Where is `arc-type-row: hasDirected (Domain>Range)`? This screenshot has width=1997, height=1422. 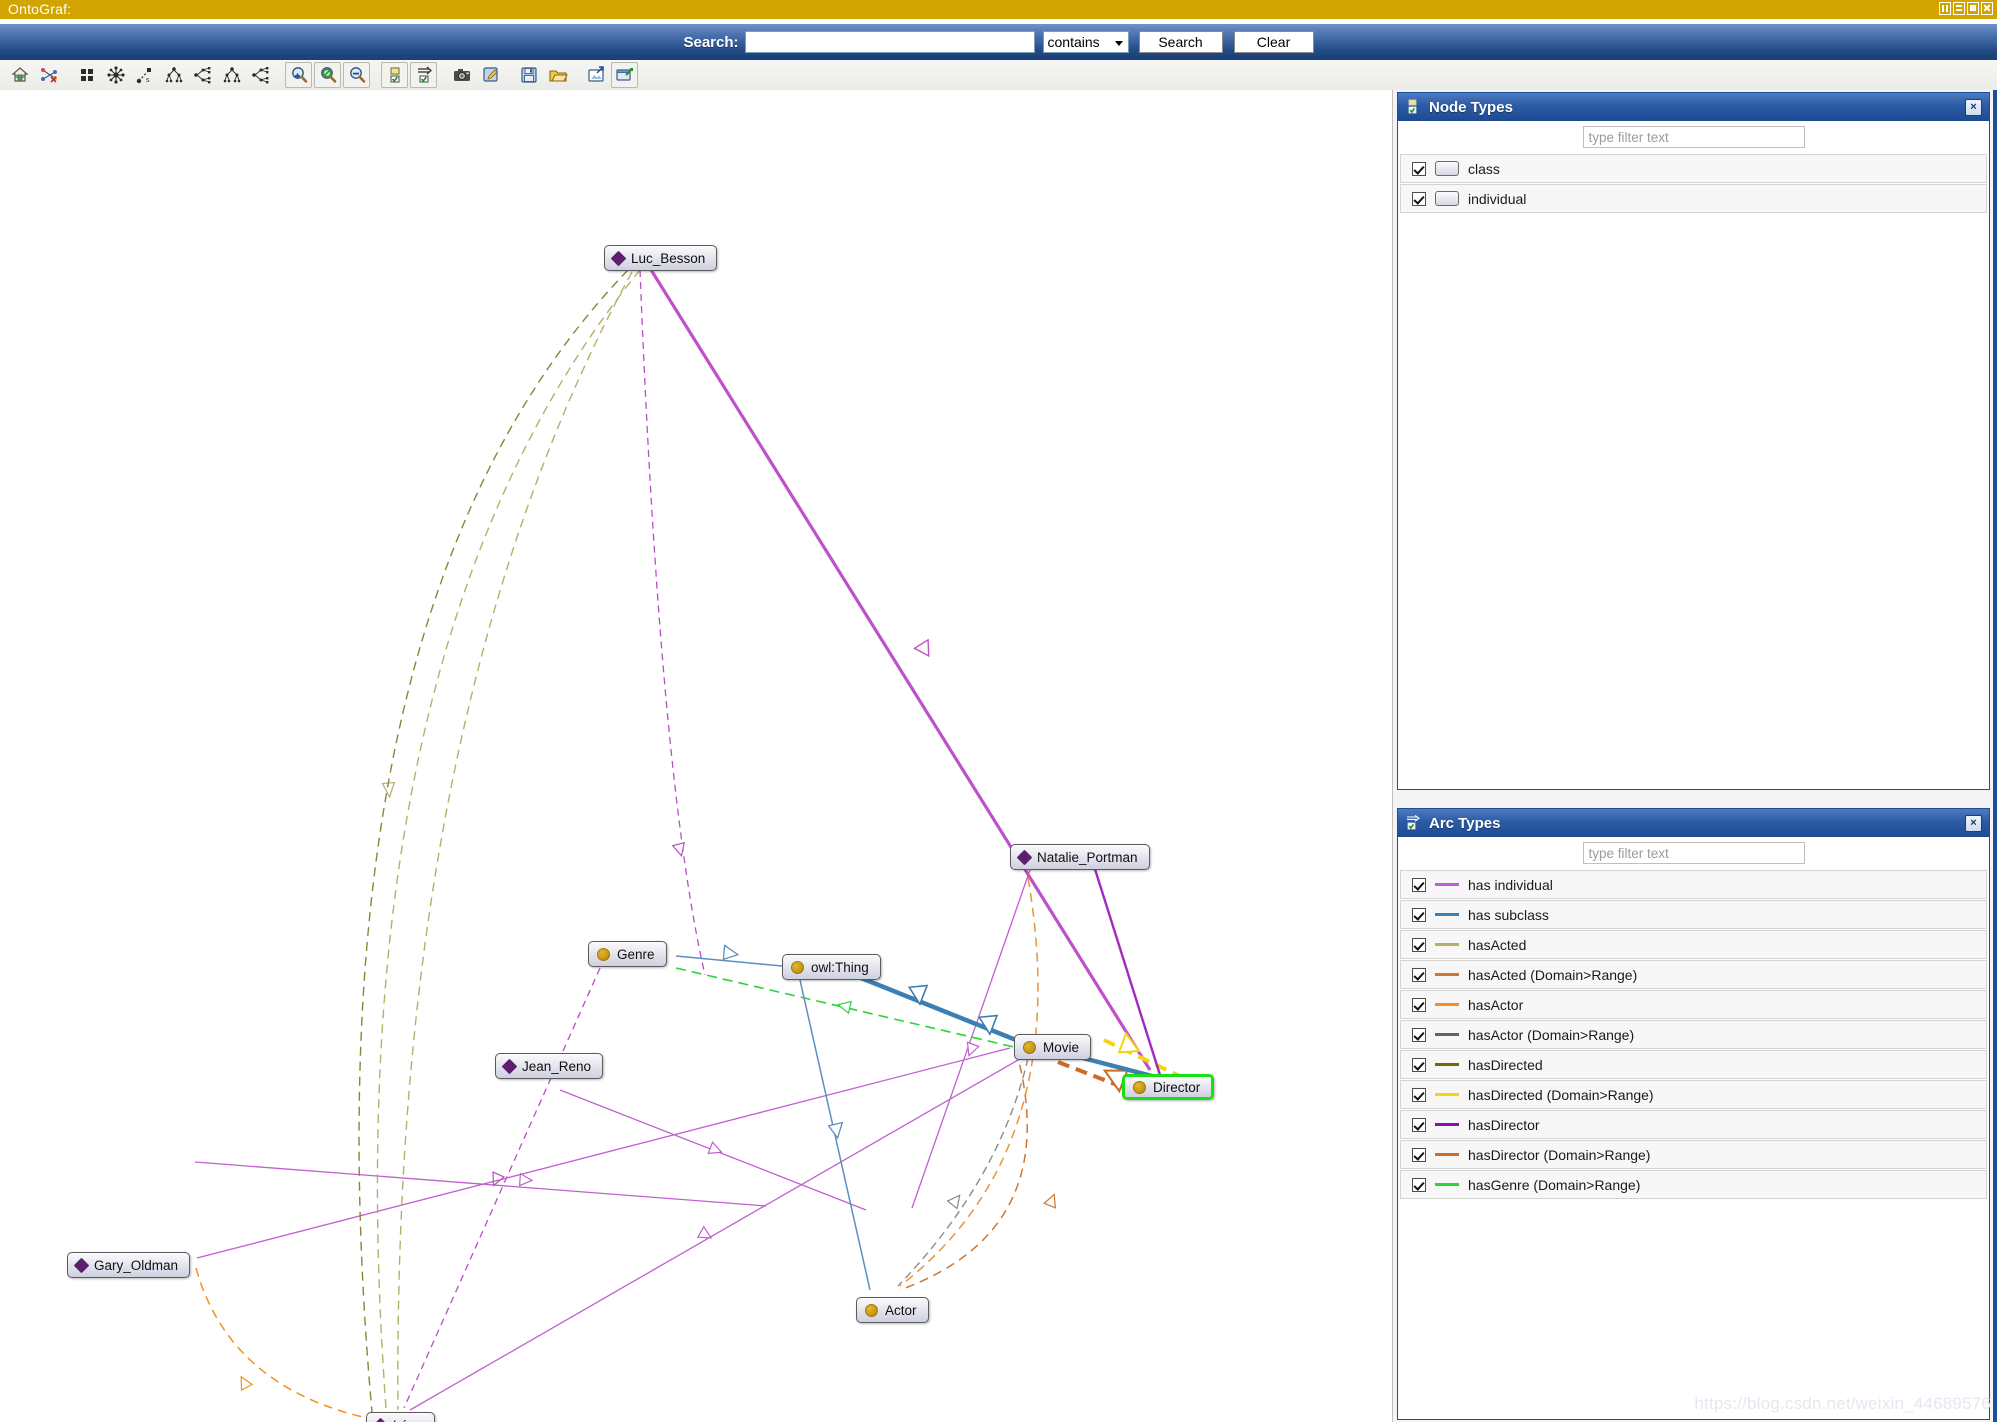
arc-type-row: hasDirected (Domain>Range) is located at coordinates (1693, 1094).